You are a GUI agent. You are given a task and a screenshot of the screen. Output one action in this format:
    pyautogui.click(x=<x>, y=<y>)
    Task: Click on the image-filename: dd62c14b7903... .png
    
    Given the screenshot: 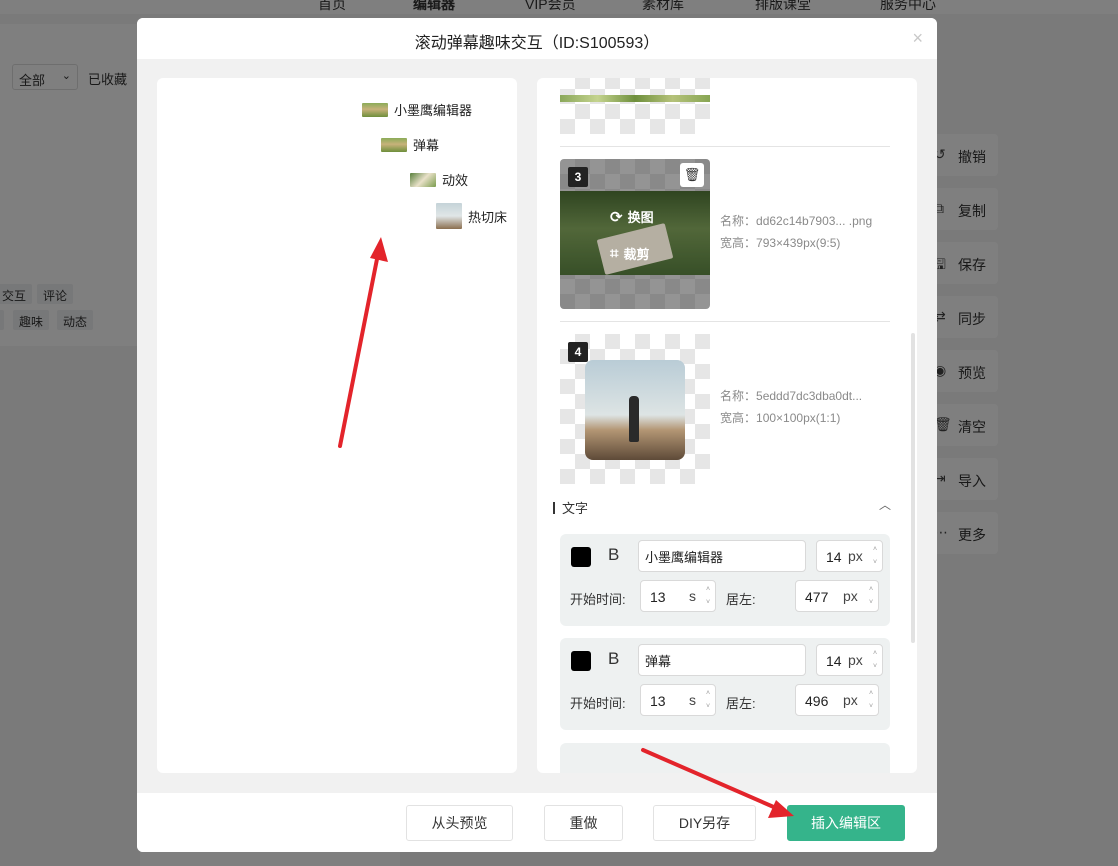 What is the action you would take?
    pyautogui.click(x=814, y=221)
    